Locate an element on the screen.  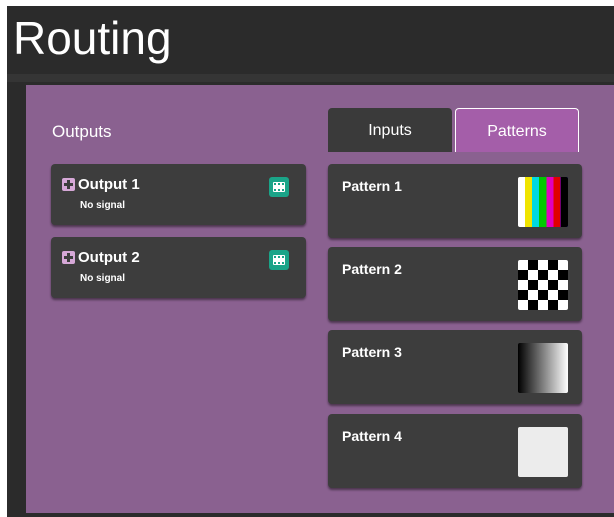
output-card-1: Output 1 No signal is located at coordinates (178, 194).